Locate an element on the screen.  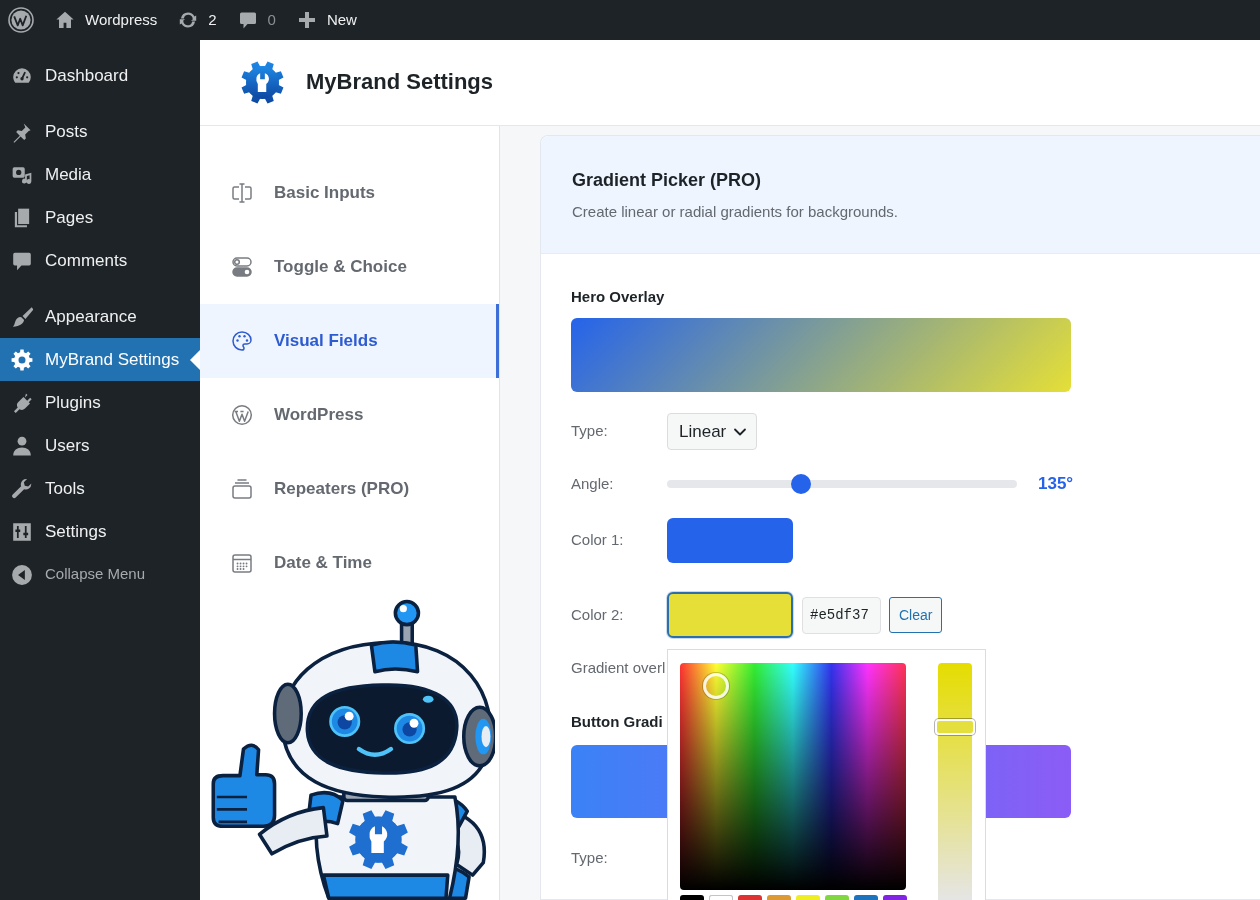
menu-pointer-icon is located at coordinates (195, 359).